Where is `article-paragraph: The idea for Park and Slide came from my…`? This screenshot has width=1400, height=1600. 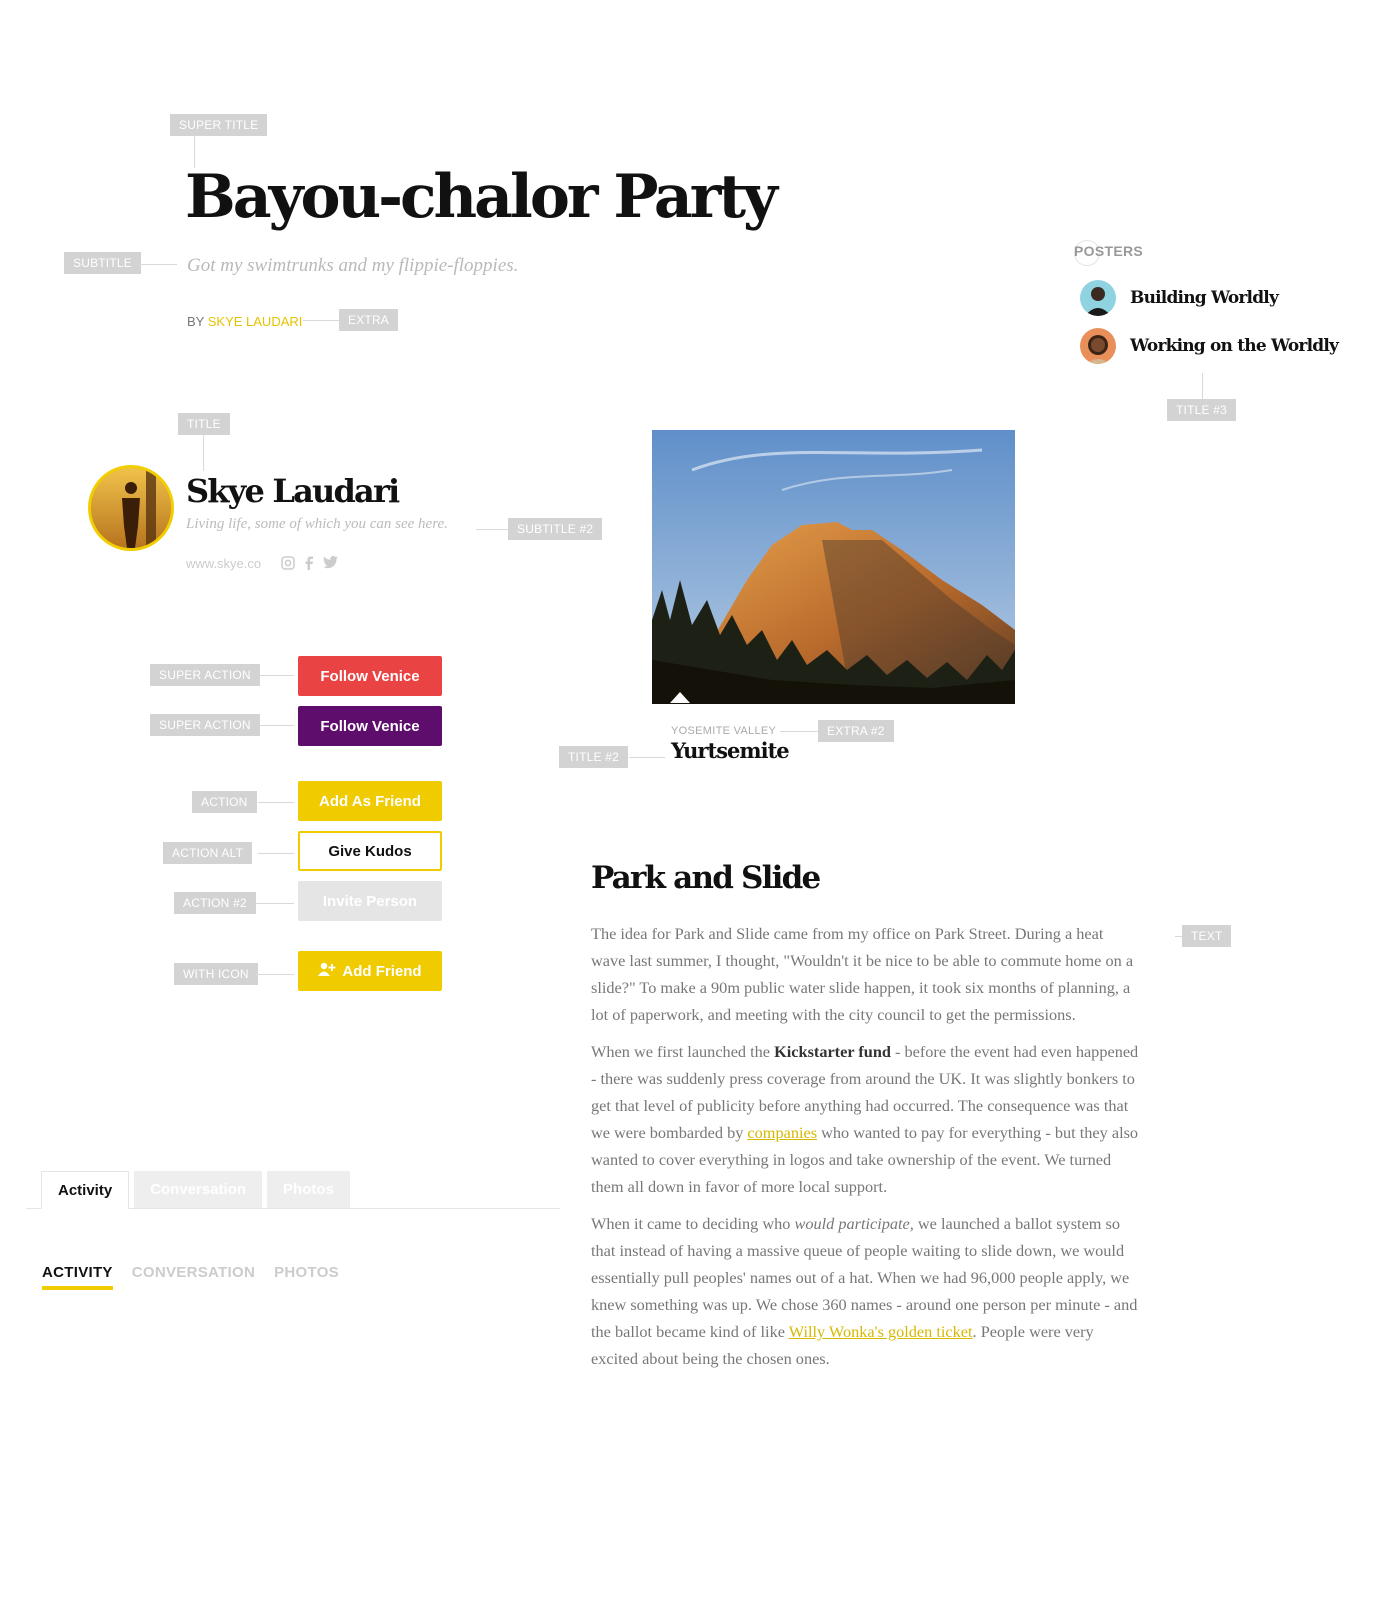
article-paragraph: The idea for Park and Slide came from my… is located at coordinates (862, 974).